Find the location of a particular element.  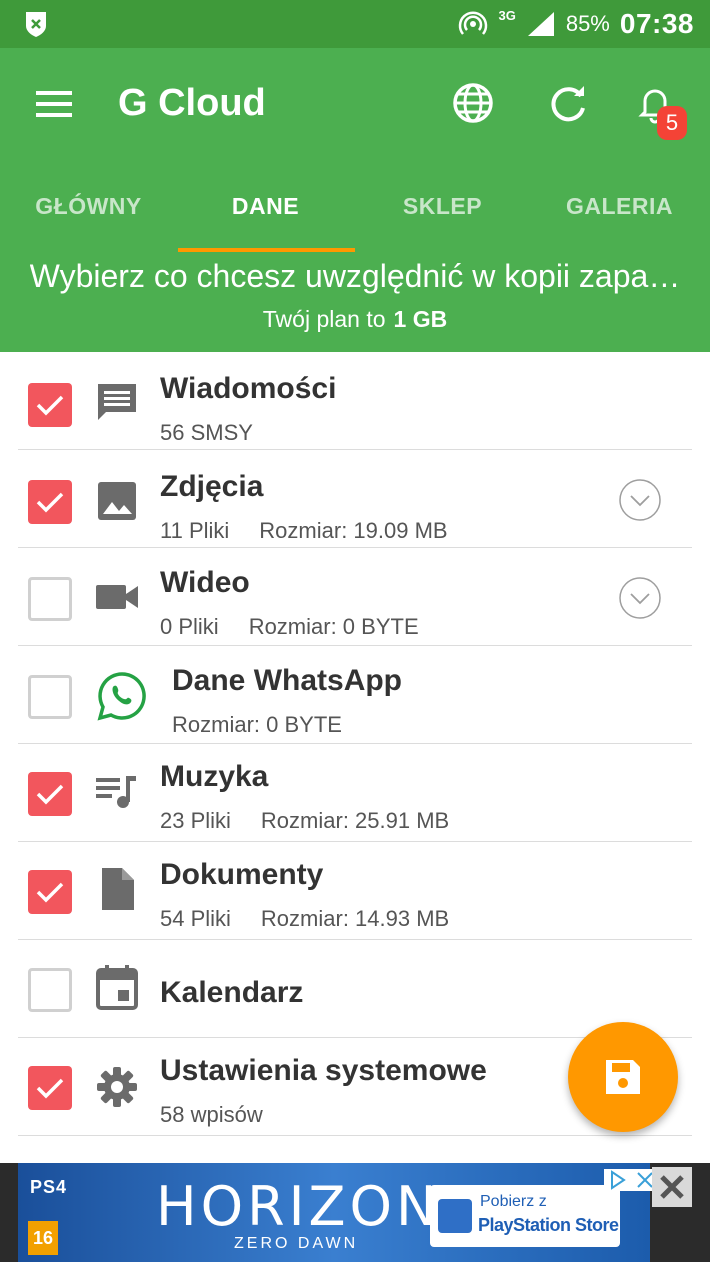

store-line1: Pobierz z is located at coordinates (513, 1201).